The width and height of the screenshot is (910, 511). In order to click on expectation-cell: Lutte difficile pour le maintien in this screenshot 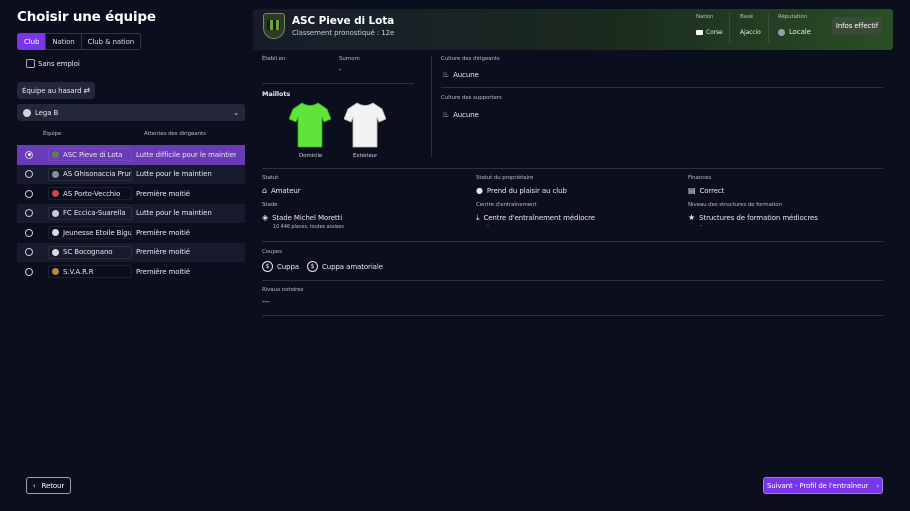, I will do `click(186, 154)`.